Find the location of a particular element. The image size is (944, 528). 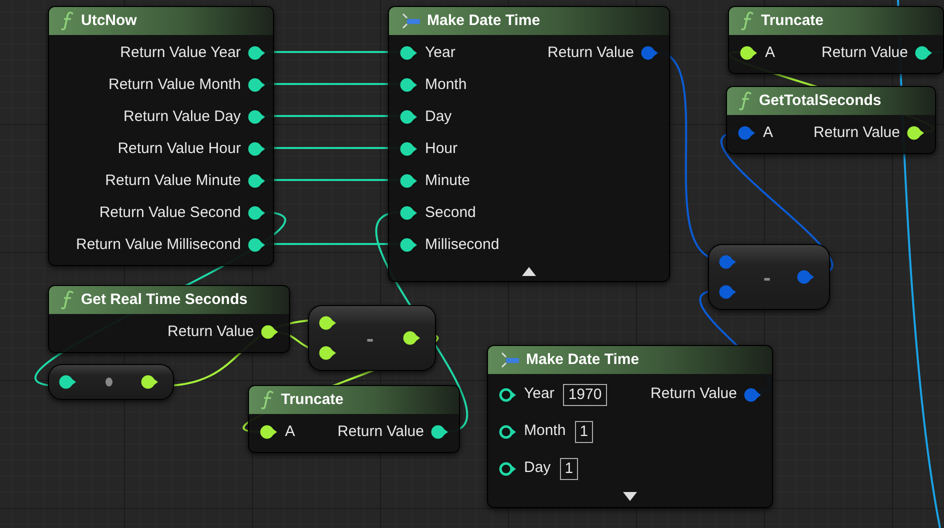

pin-label: Return Value Second is located at coordinates (170, 212).